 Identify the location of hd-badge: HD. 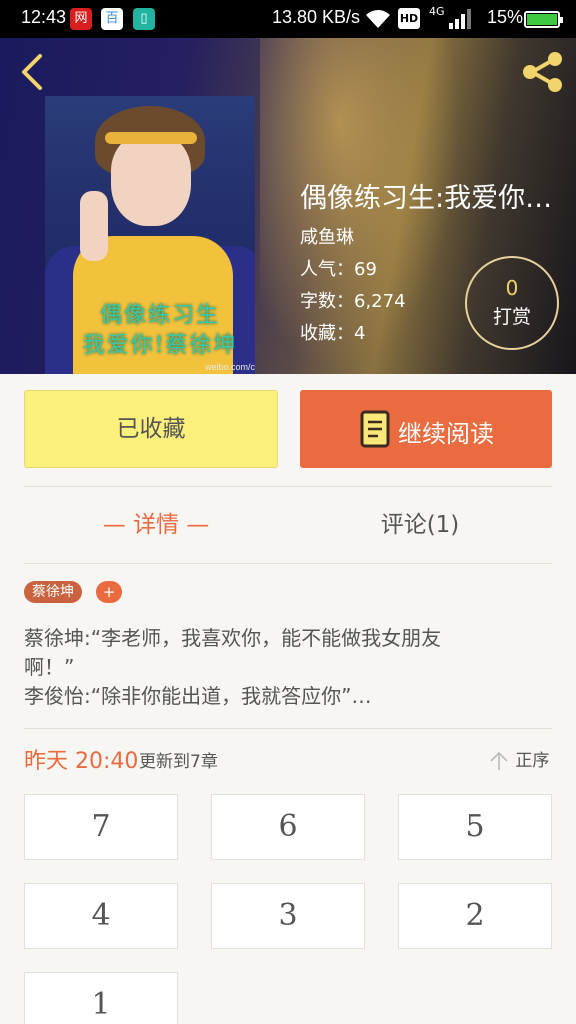
(409, 18).